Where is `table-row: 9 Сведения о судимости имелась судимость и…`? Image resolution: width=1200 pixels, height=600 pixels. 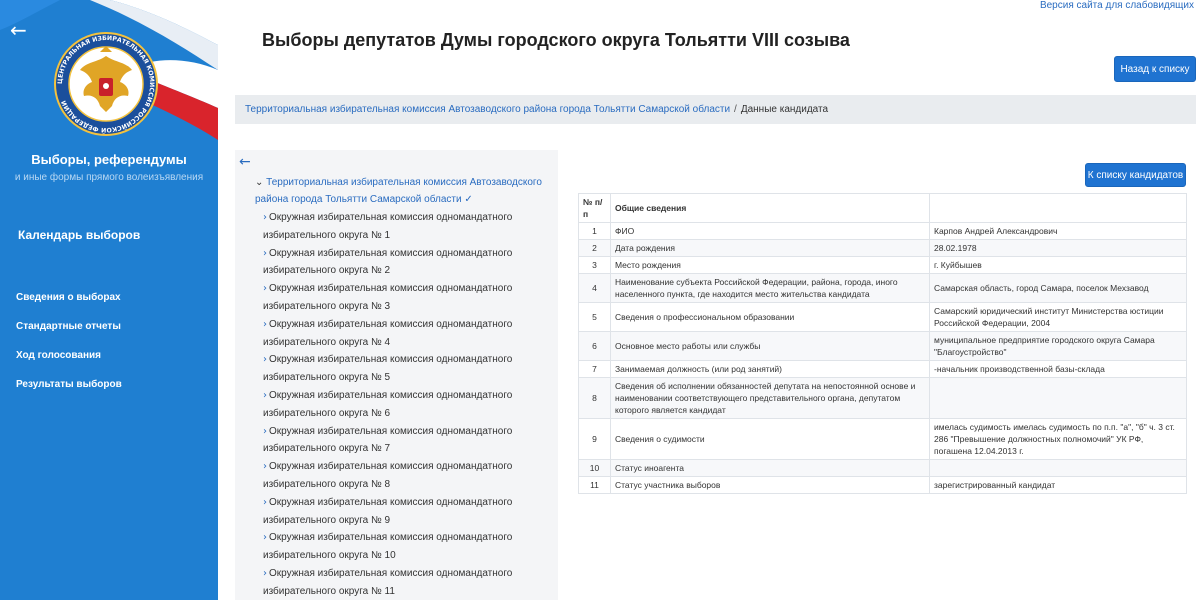
table-row: 9 Сведения о судимости имелась судимость и… is located at coordinates (882, 439).